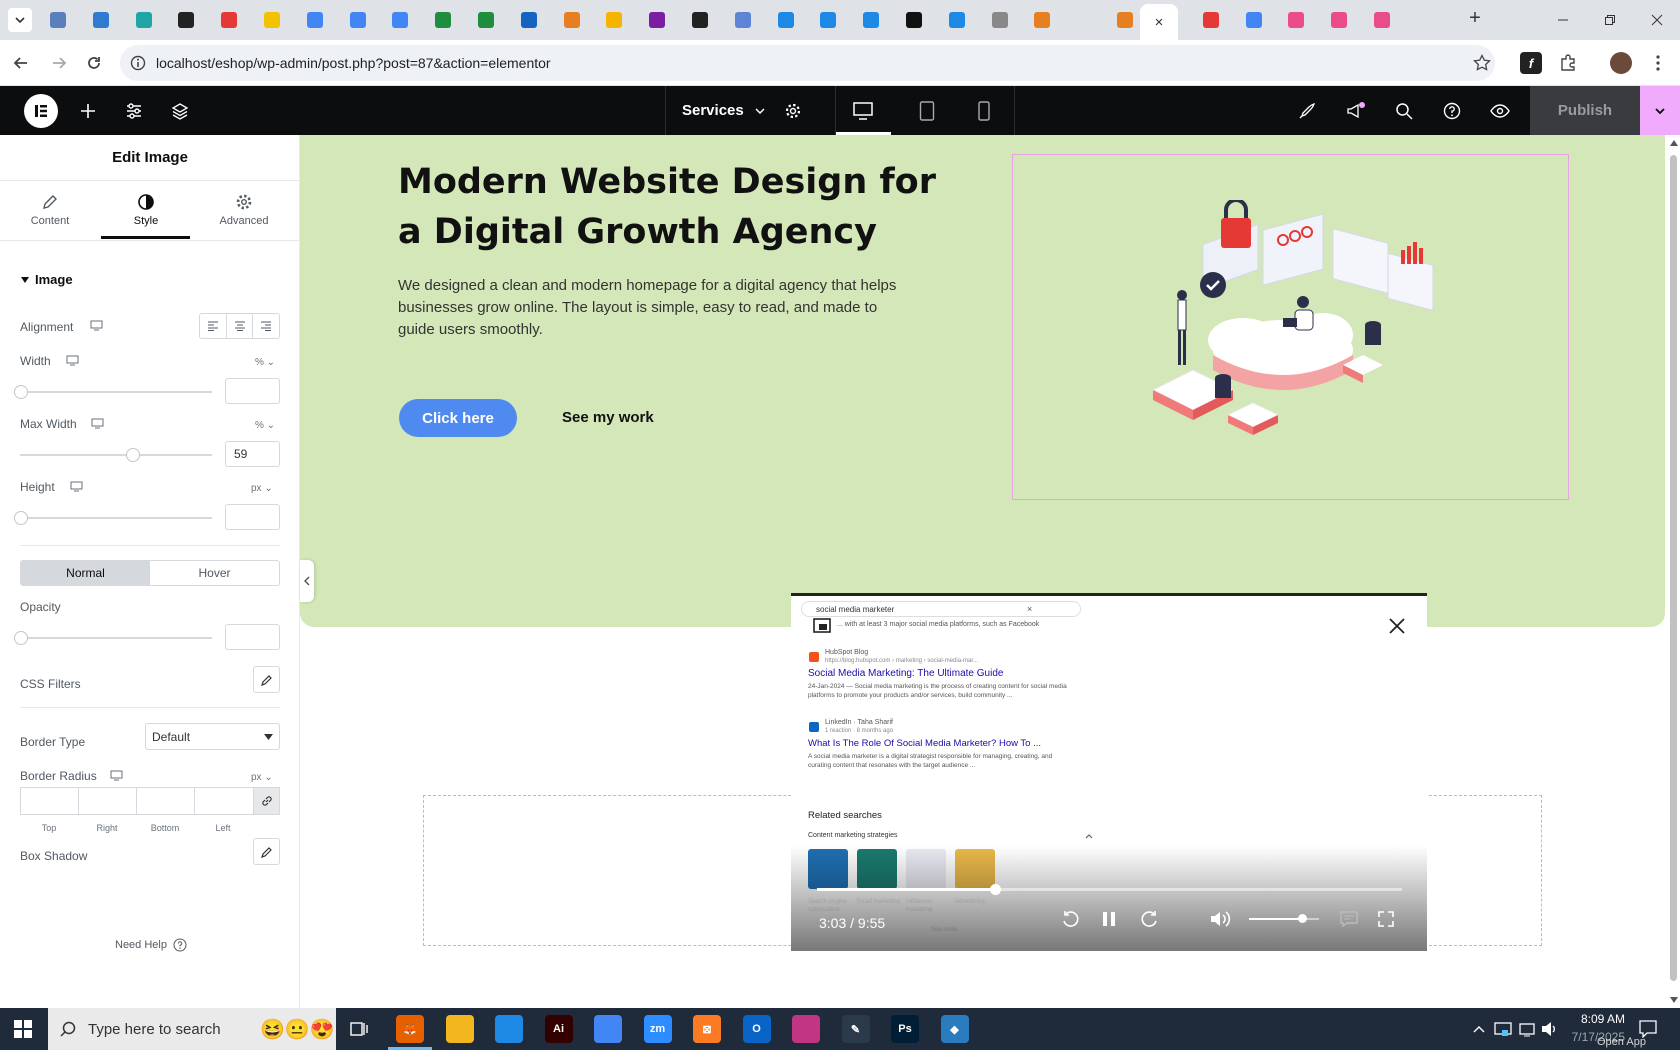  Describe the element at coordinates (1674, 143) in the screenshot. I see `scroll-up-icon` at that location.